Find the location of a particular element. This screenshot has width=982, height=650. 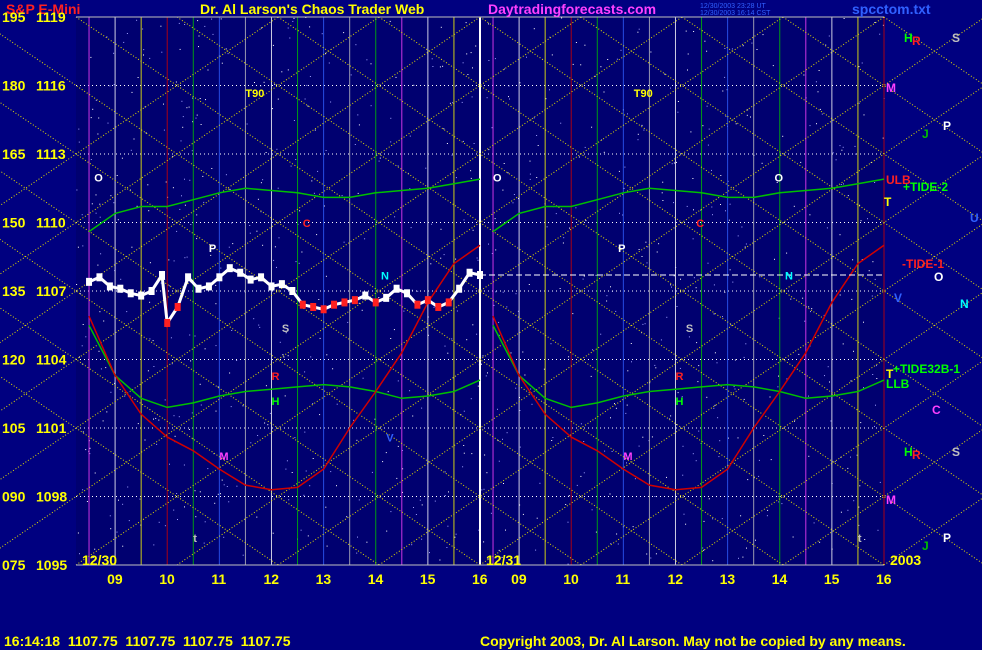

x-tick-label: 14 is located at coordinates (376, 579).